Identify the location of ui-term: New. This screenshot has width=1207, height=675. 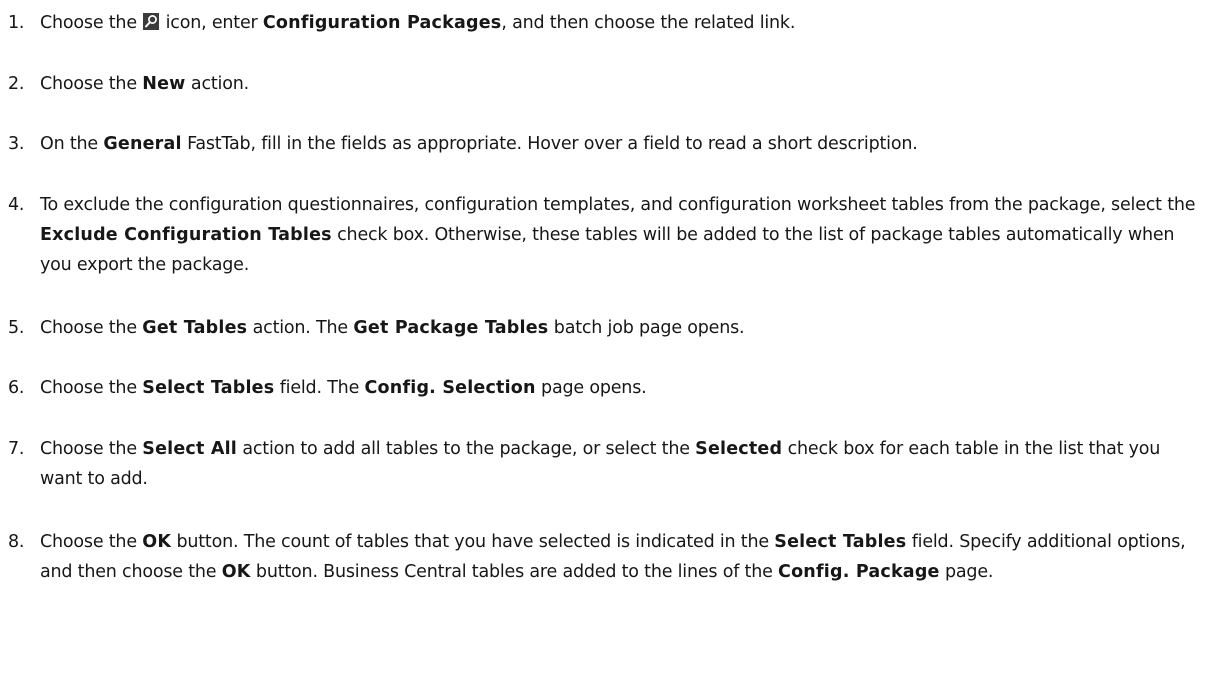
(164, 84).